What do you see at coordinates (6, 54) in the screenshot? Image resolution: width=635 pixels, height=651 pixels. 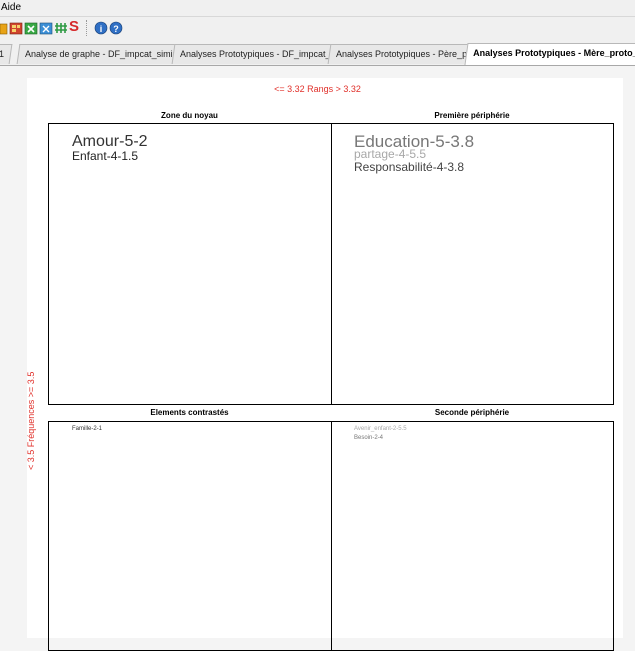 I see `tab-1: 1` at bounding box center [6, 54].